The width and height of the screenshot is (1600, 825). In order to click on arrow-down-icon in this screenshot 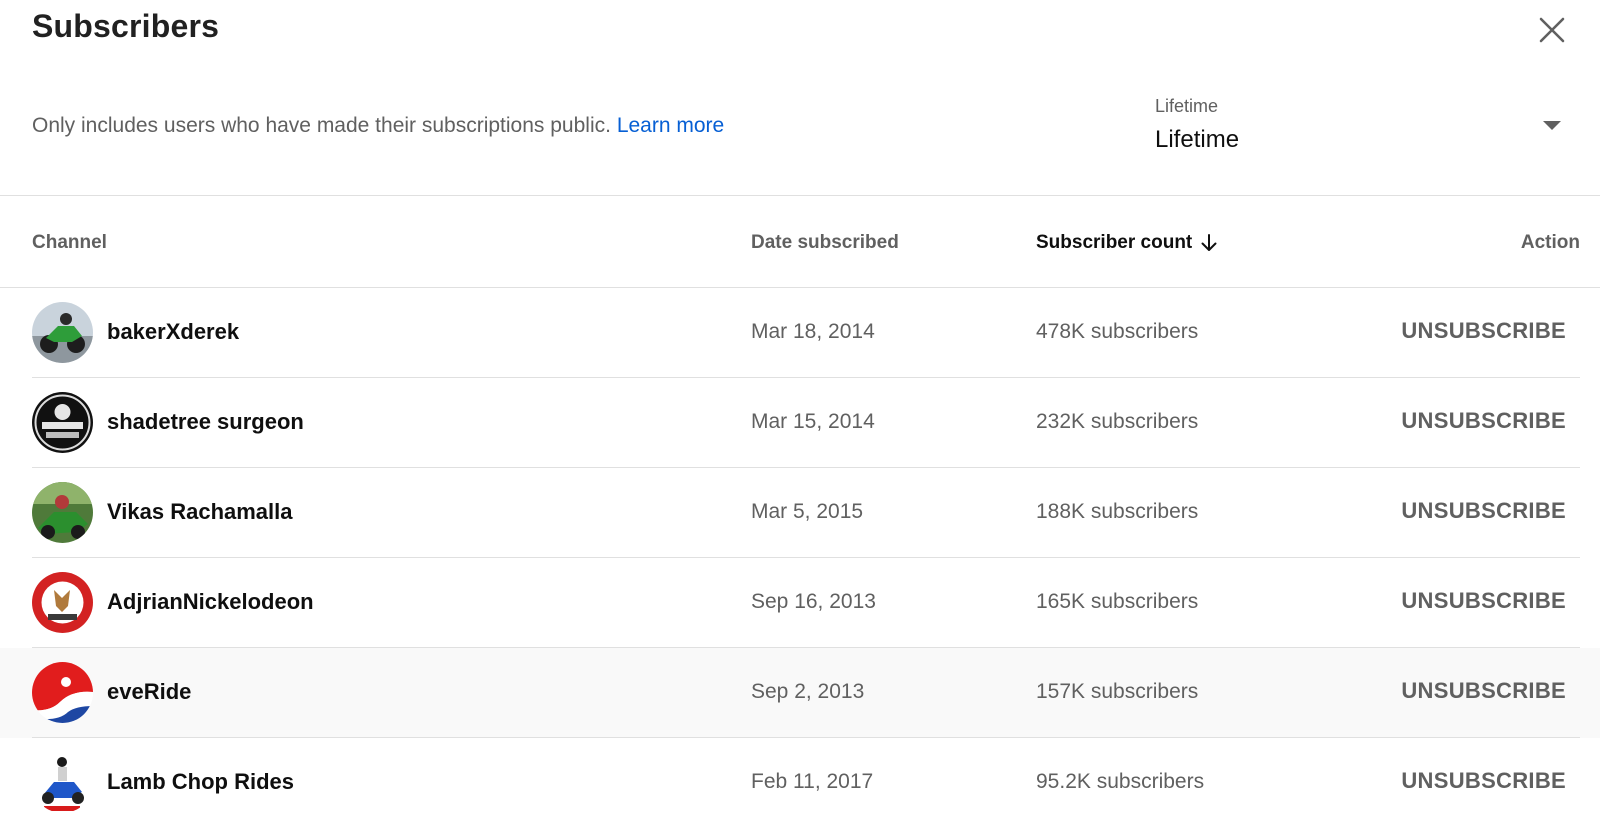, I will do `click(1209, 243)`.